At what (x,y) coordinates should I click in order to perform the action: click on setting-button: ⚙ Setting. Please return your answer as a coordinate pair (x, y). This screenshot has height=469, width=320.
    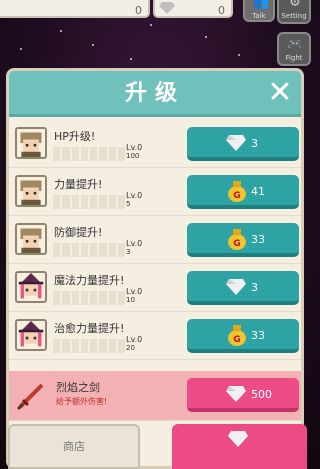
    Looking at the image, I should click on (294, 12).